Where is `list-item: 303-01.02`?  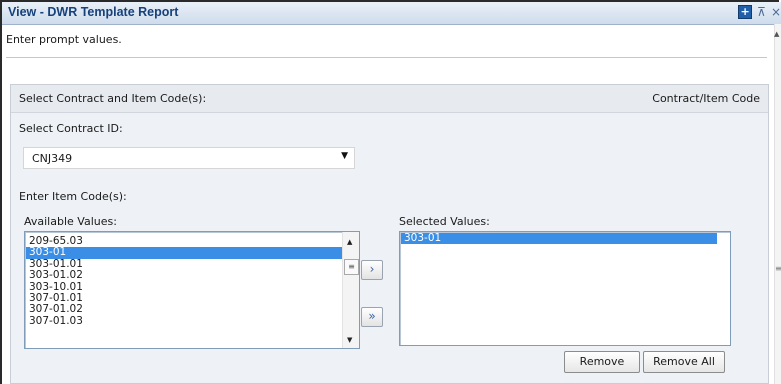
list-item: 303-01.02 is located at coordinates (184, 275).